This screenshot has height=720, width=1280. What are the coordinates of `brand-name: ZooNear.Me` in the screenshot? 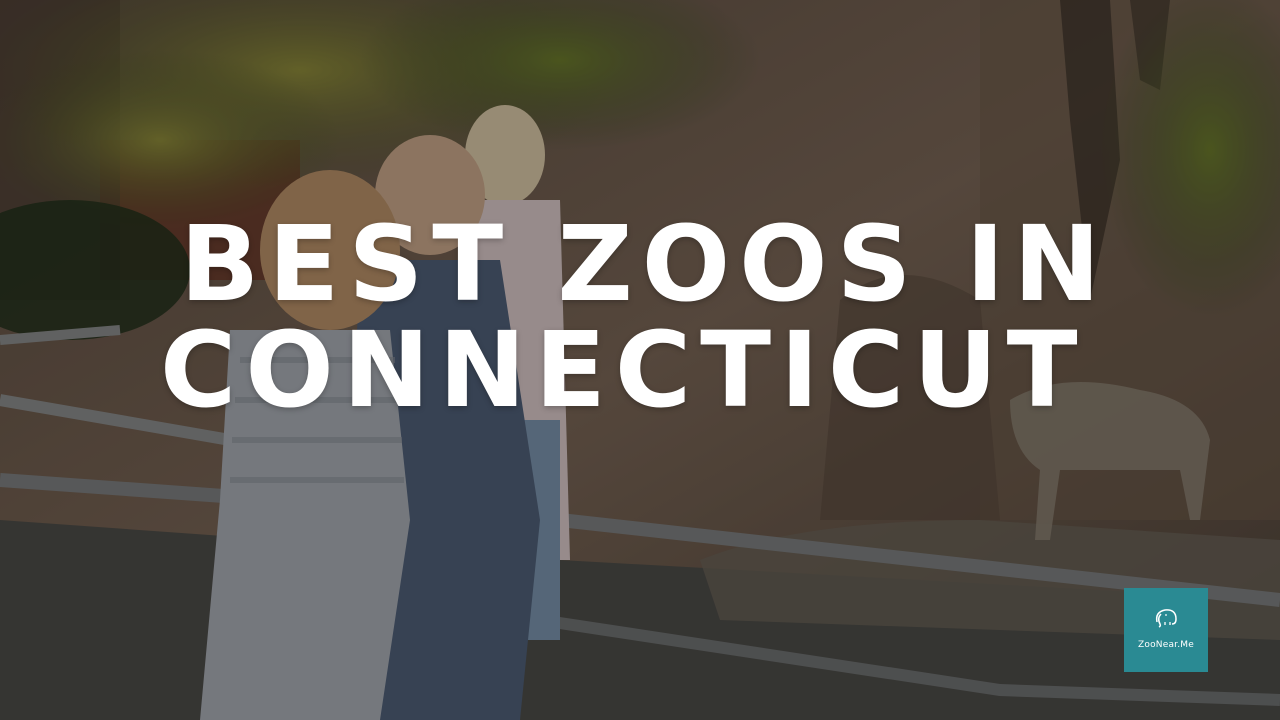 It's located at (1166, 645).